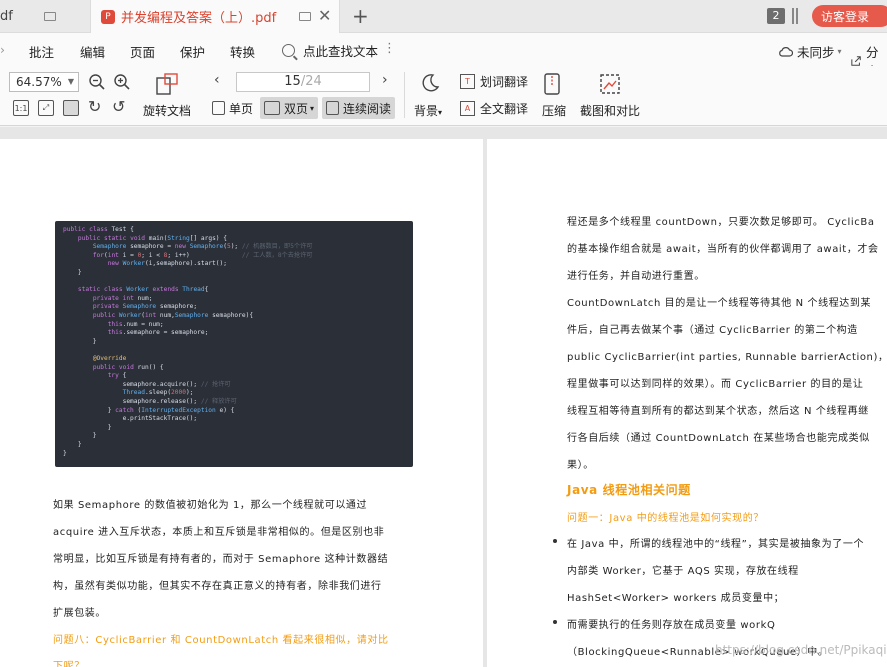 Image resolution: width=887 pixels, height=667 pixels. I want to click on chevron-down-icon: ▼, so click(70, 81).